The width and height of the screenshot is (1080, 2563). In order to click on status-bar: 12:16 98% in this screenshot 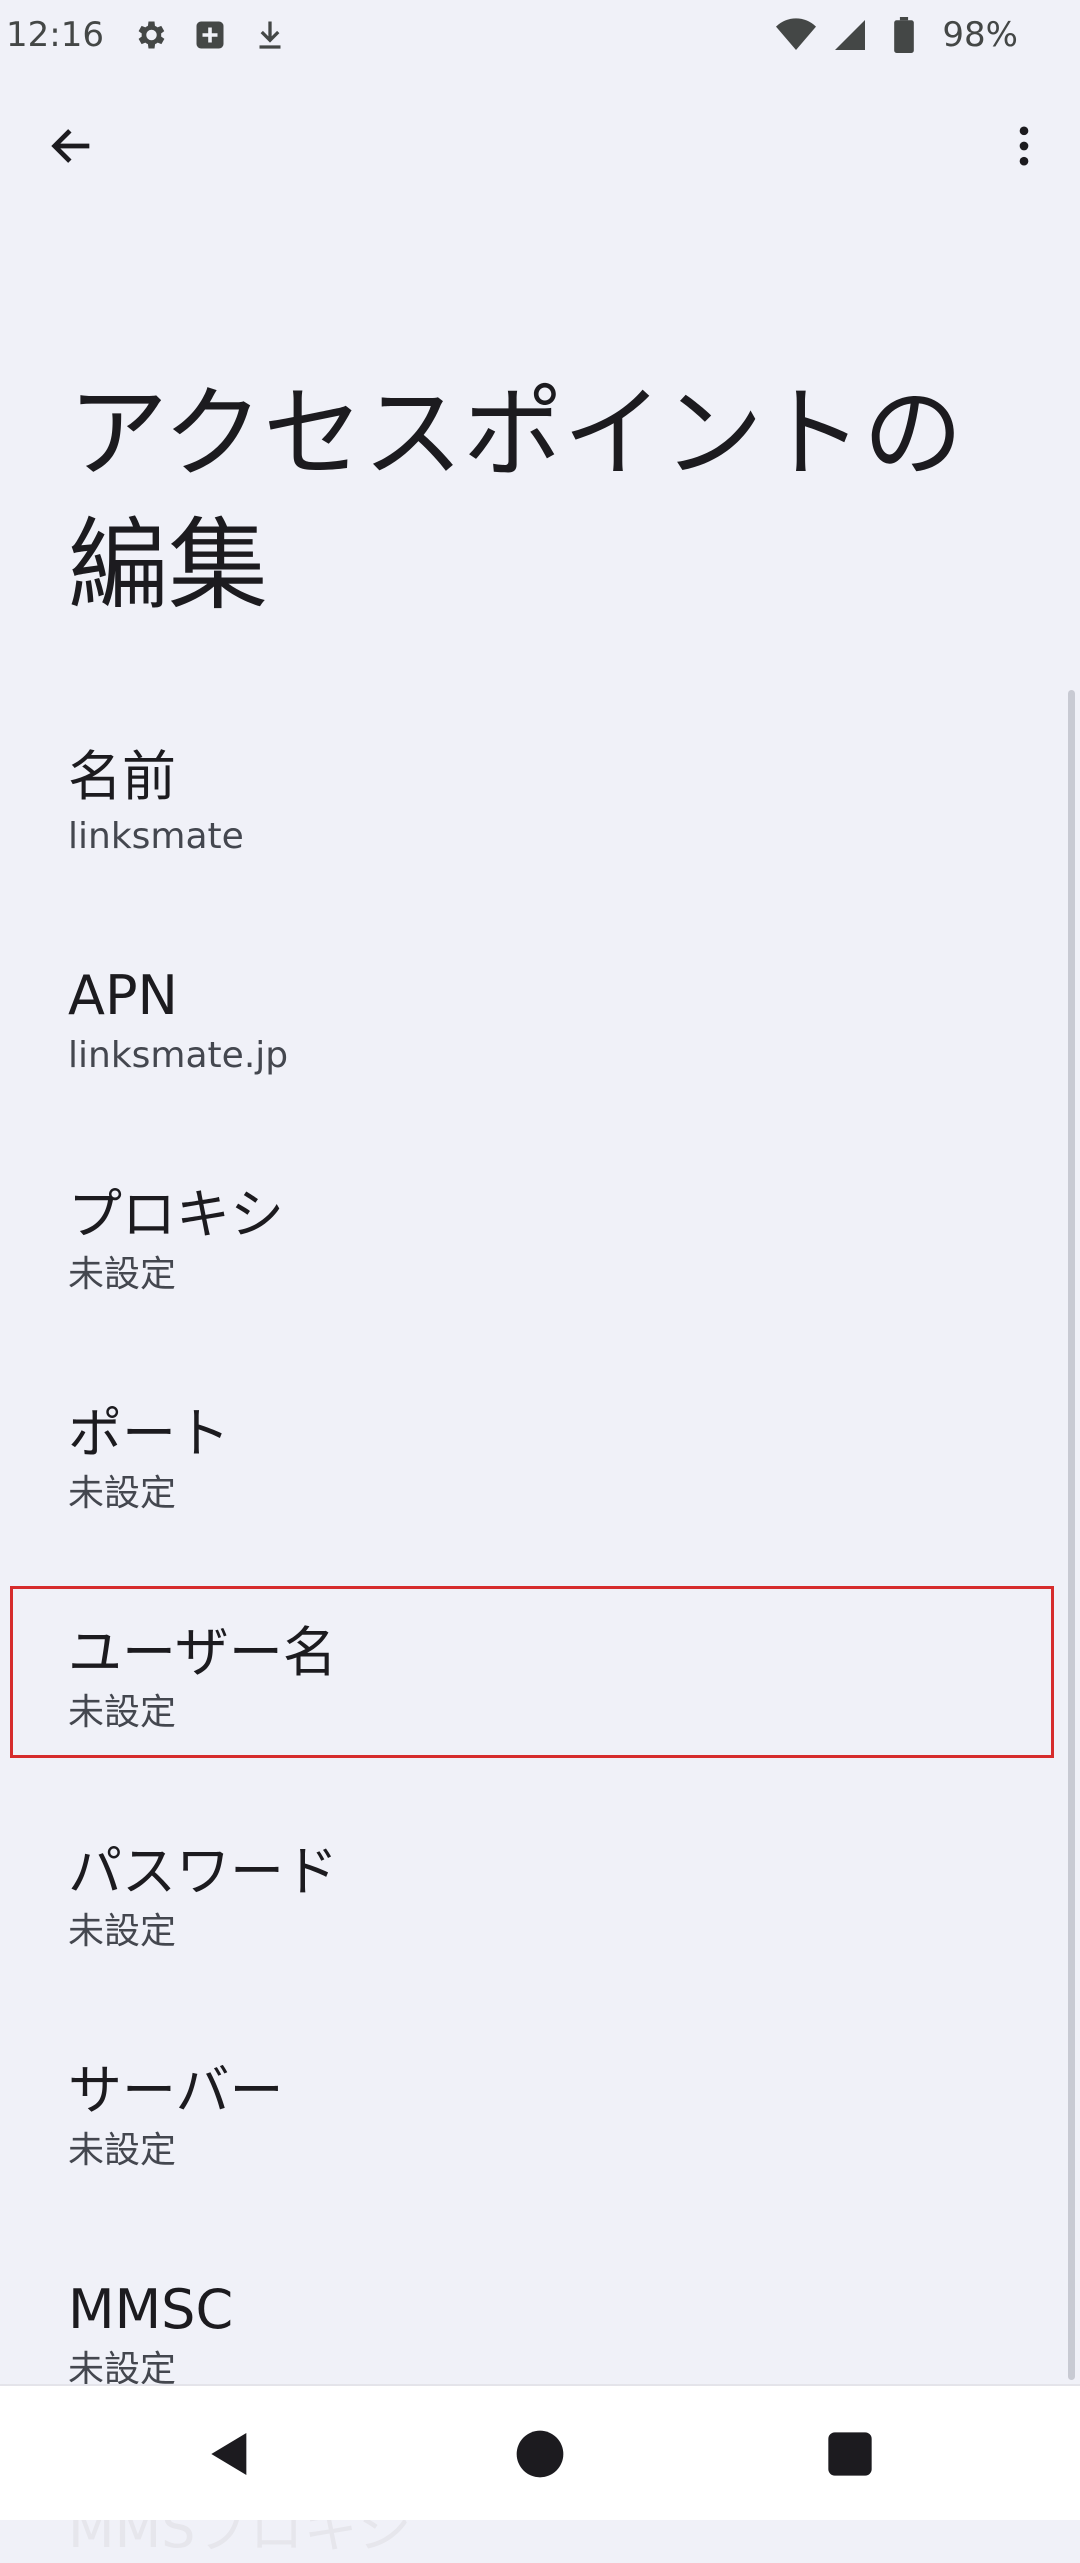, I will do `click(540, 35)`.